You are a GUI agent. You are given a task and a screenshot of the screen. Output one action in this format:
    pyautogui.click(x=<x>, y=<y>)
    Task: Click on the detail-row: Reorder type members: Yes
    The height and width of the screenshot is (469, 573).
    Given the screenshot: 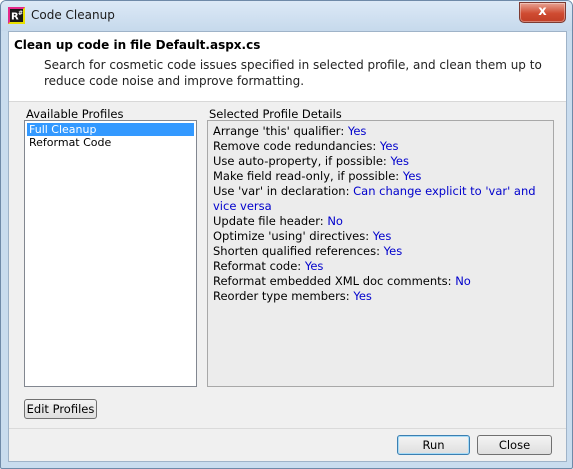 What is the action you would take?
    pyautogui.click(x=380, y=296)
    